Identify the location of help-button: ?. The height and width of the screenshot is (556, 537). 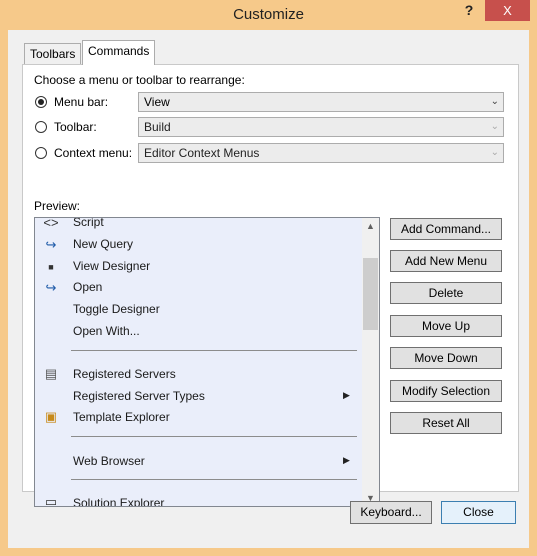
(469, 12).